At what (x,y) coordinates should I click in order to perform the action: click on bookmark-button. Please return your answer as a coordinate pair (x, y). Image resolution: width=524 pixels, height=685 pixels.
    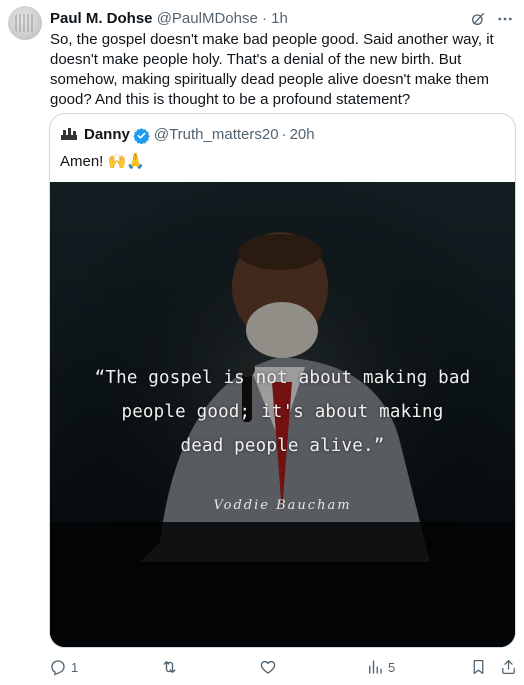
    Looking at the image, I should click on (478, 667).